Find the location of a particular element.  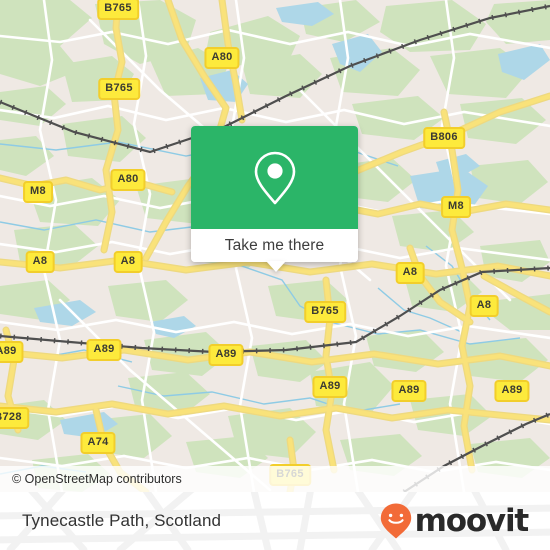

road-shield: B806 is located at coordinates (444, 138).